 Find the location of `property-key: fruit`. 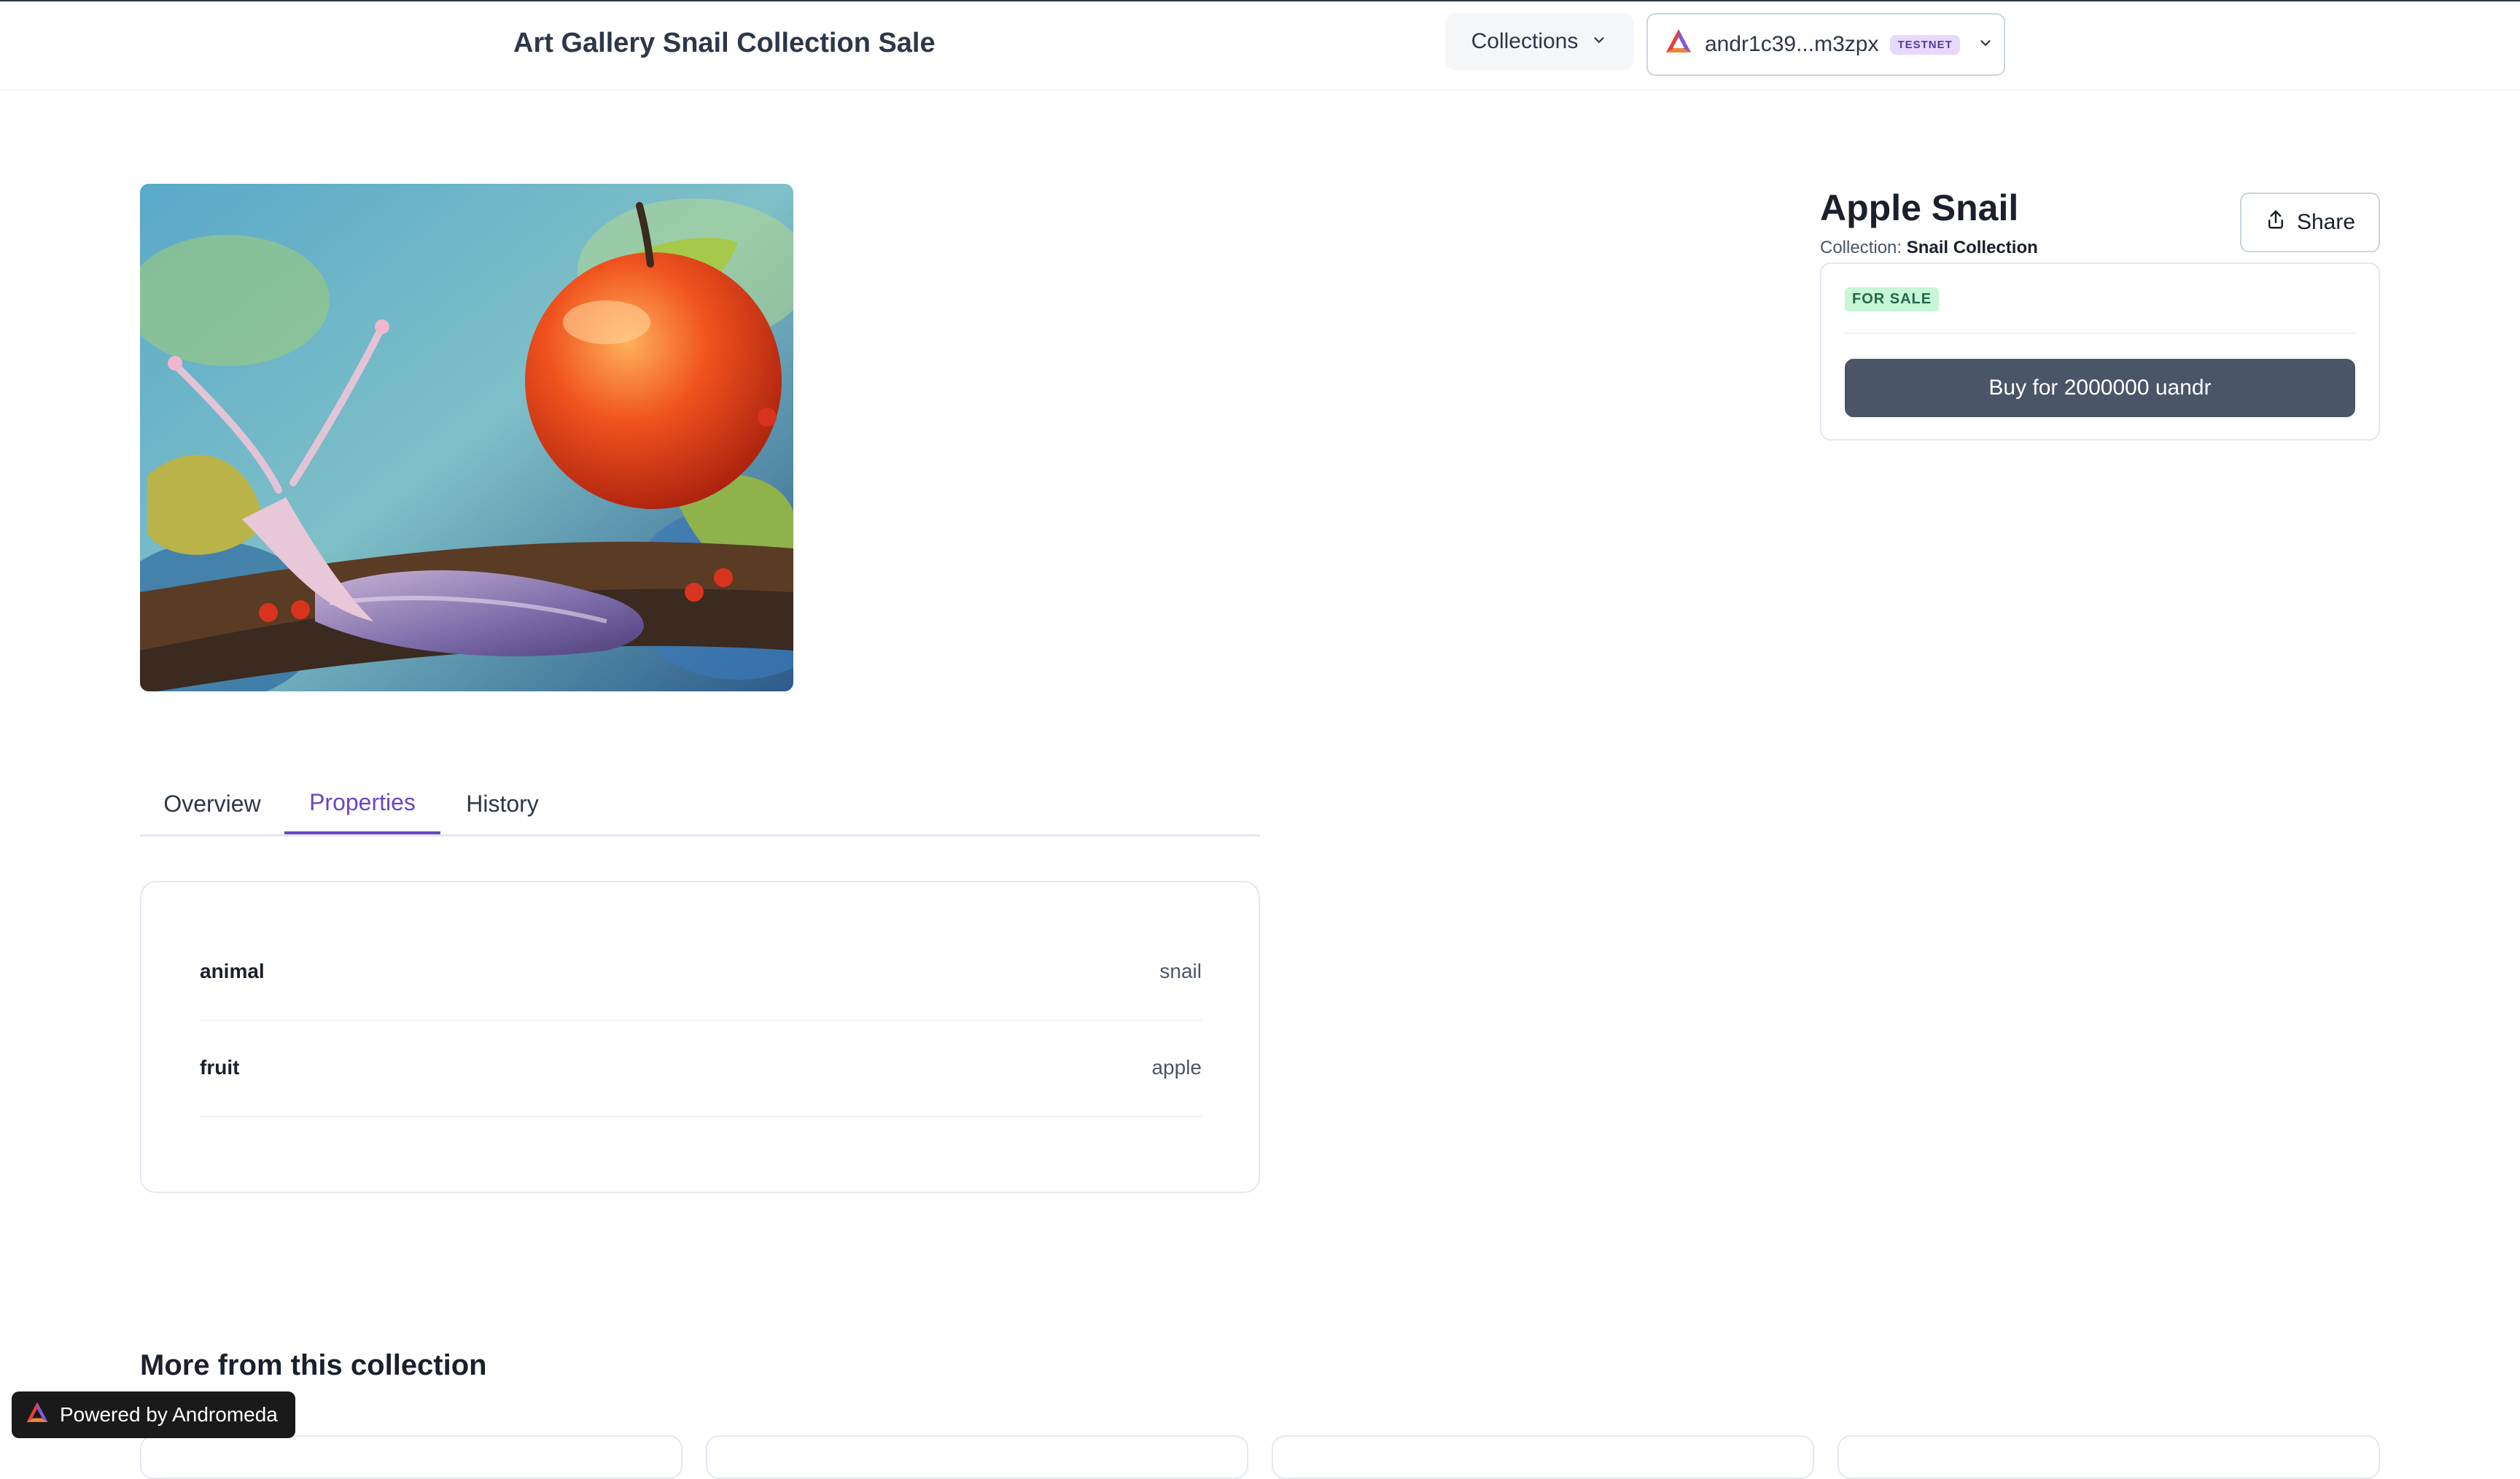

property-key: fruit is located at coordinates (220, 1067).